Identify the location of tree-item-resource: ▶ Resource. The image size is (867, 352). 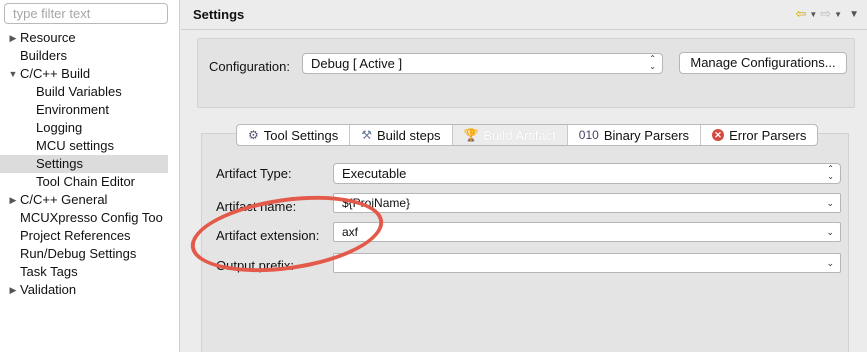
(90, 38).